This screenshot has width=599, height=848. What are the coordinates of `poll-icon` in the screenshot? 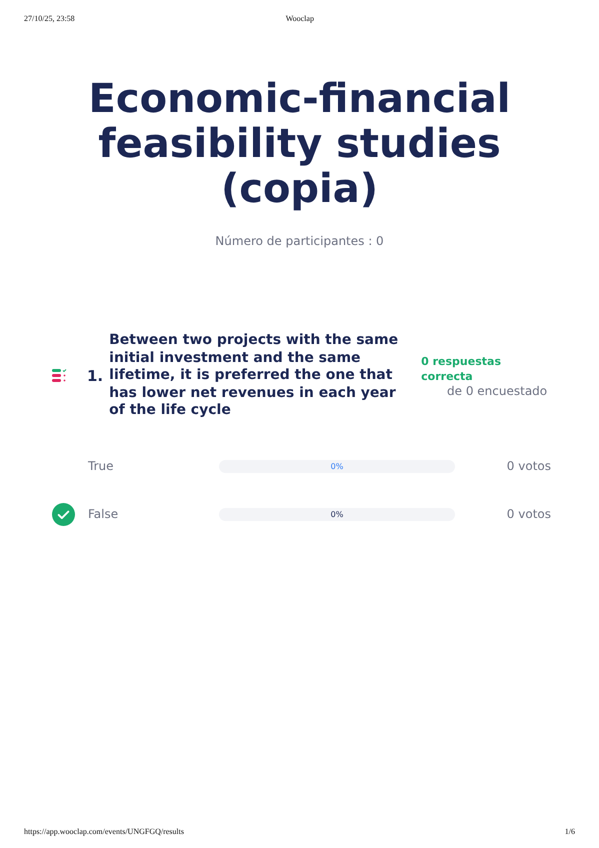 It's located at (59, 376).